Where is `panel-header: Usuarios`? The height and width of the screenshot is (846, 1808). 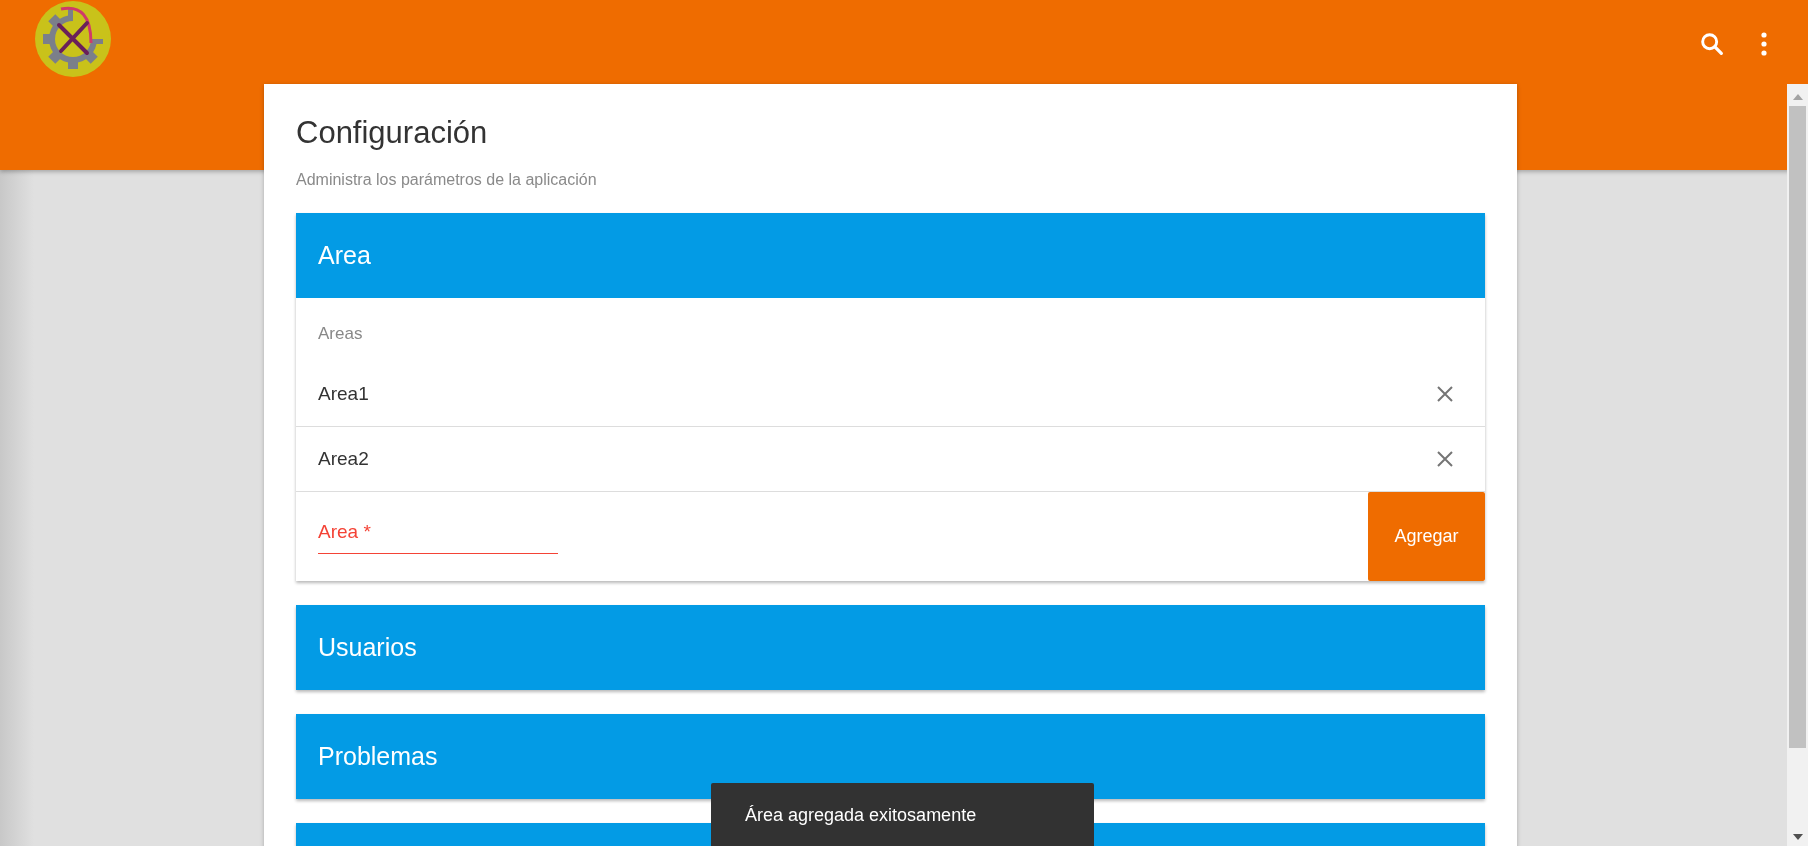 panel-header: Usuarios is located at coordinates (890, 647).